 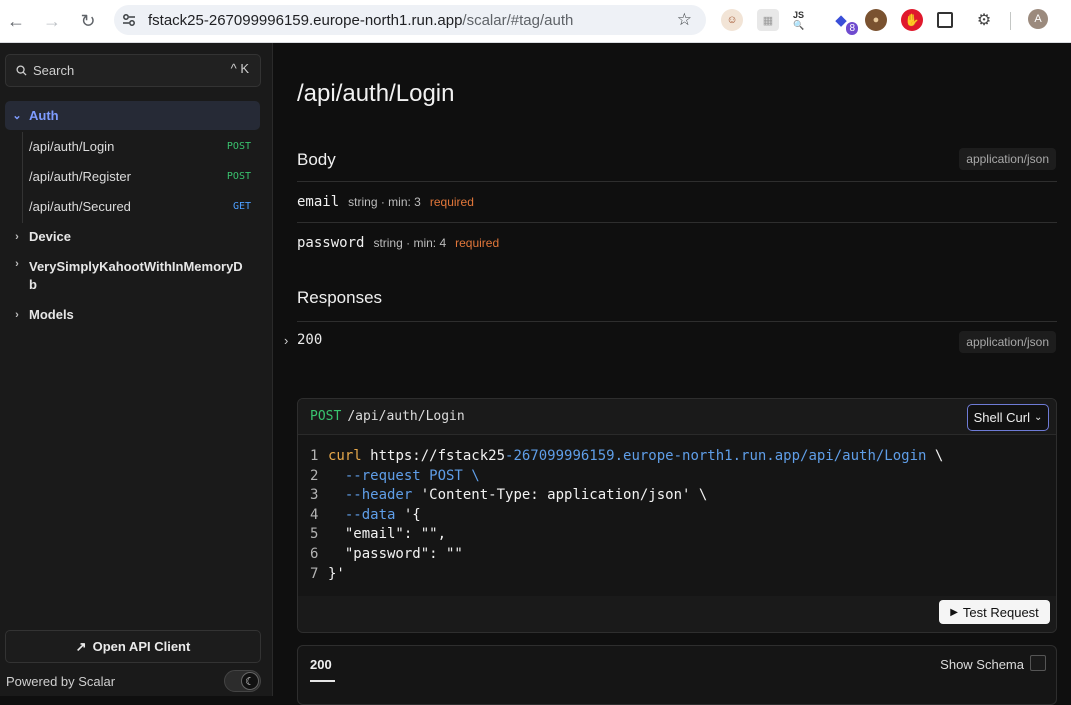 What do you see at coordinates (144, 146) in the screenshot?
I see `sidebar-item-login: /api/auth/Login POST` at bounding box center [144, 146].